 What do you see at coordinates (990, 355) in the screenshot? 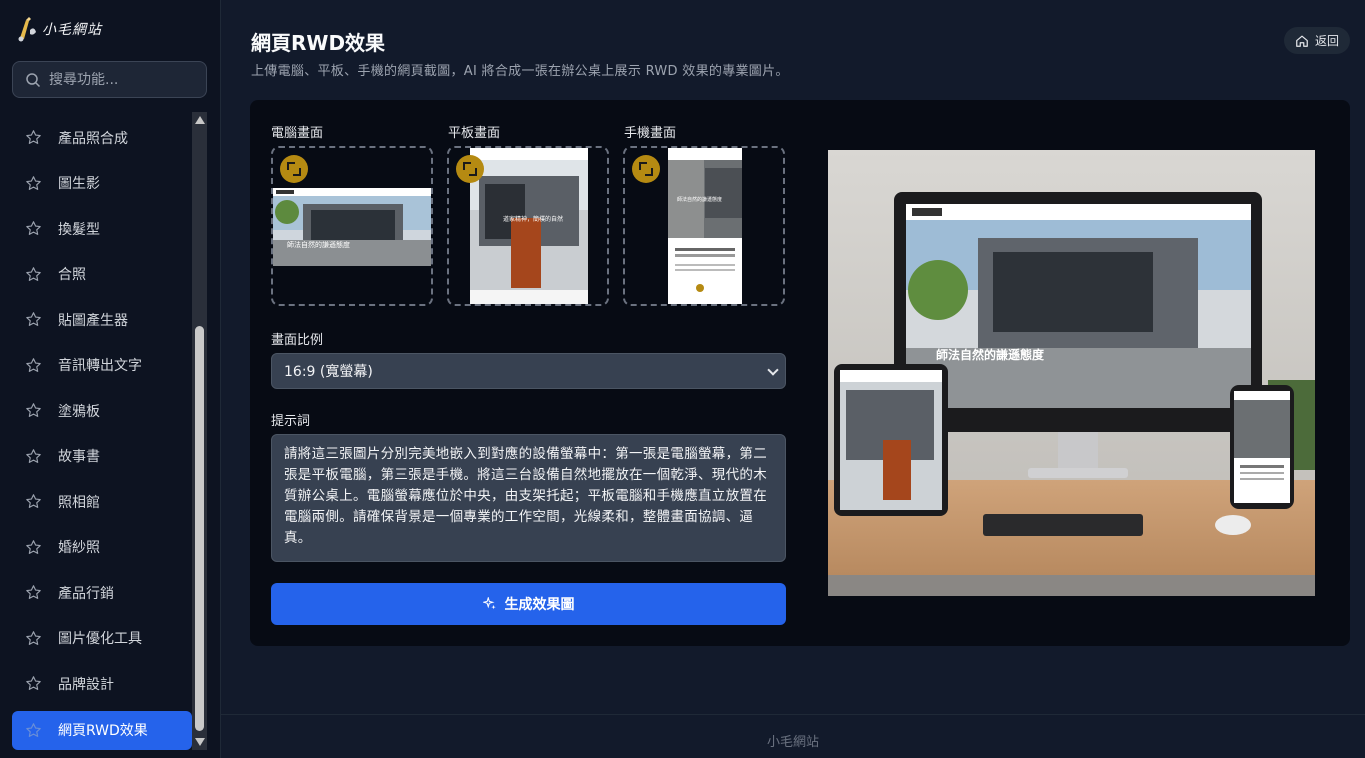
I see `result-screen-caption: 師法自然的謙遜態度` at bounding box center [990, 355].